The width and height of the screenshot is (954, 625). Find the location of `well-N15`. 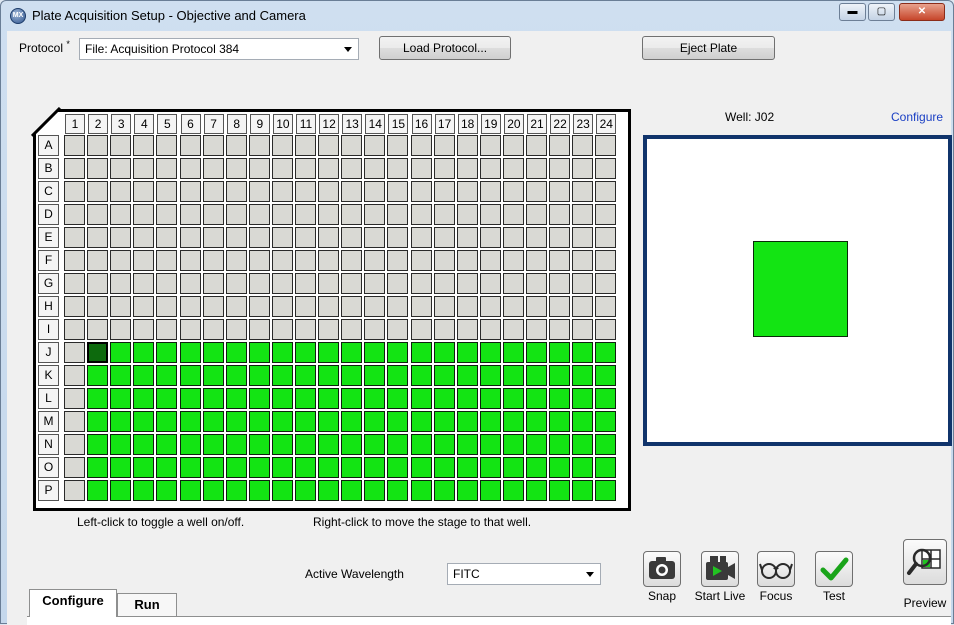

well-N15 is located at coordinates (398, 444).